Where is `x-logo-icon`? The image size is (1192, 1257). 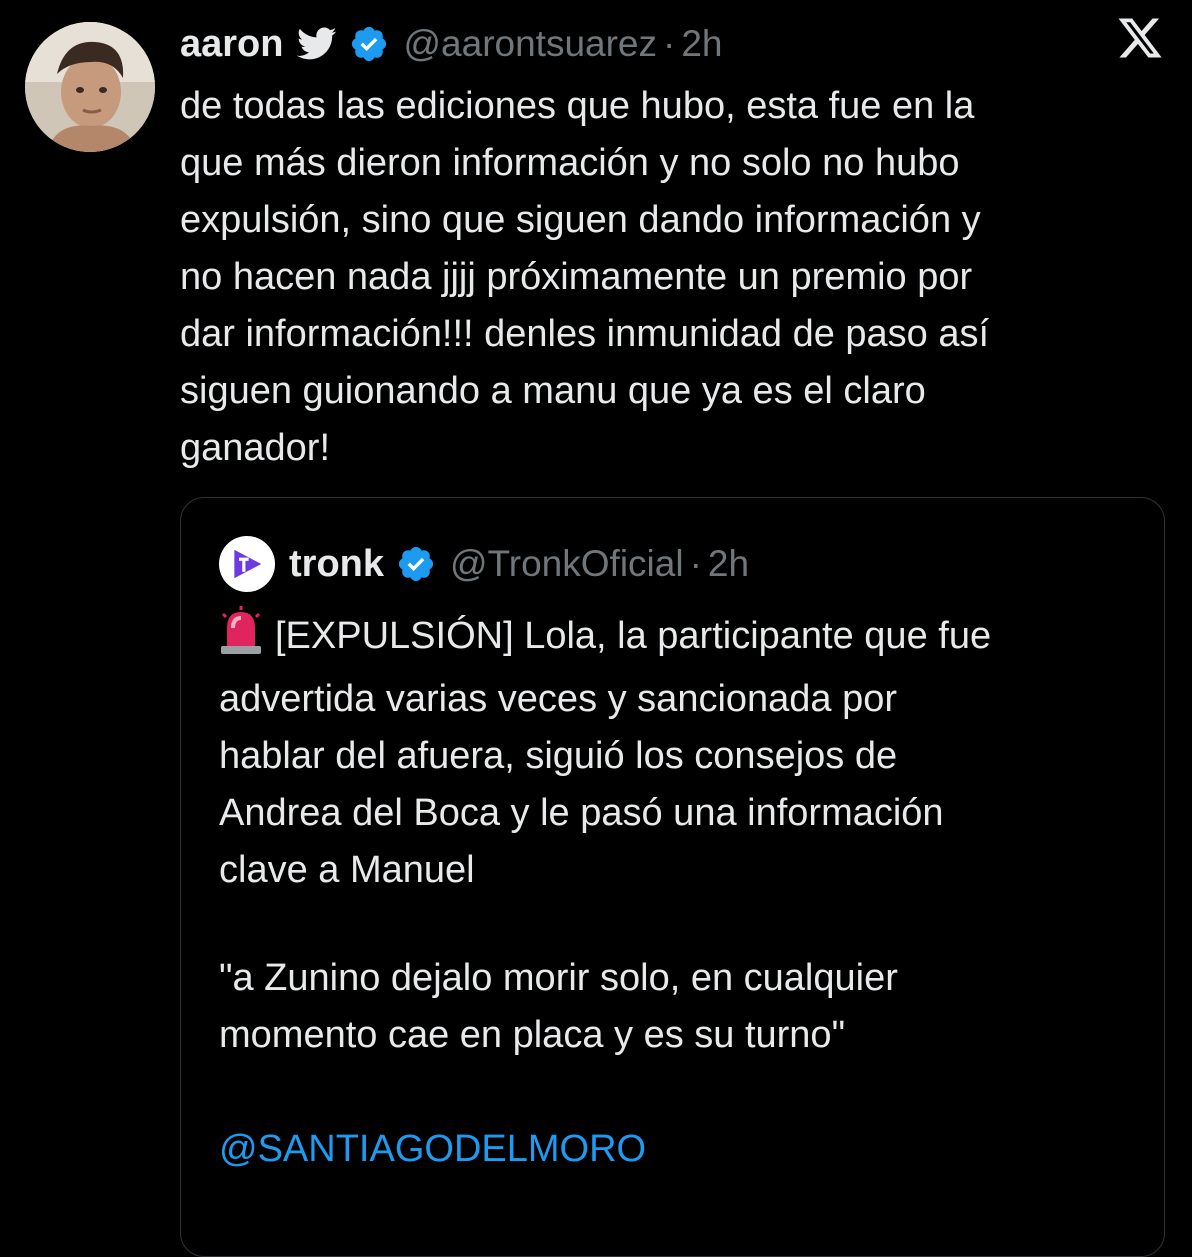 x-logo-icon is located at coordinates (1140, 40).